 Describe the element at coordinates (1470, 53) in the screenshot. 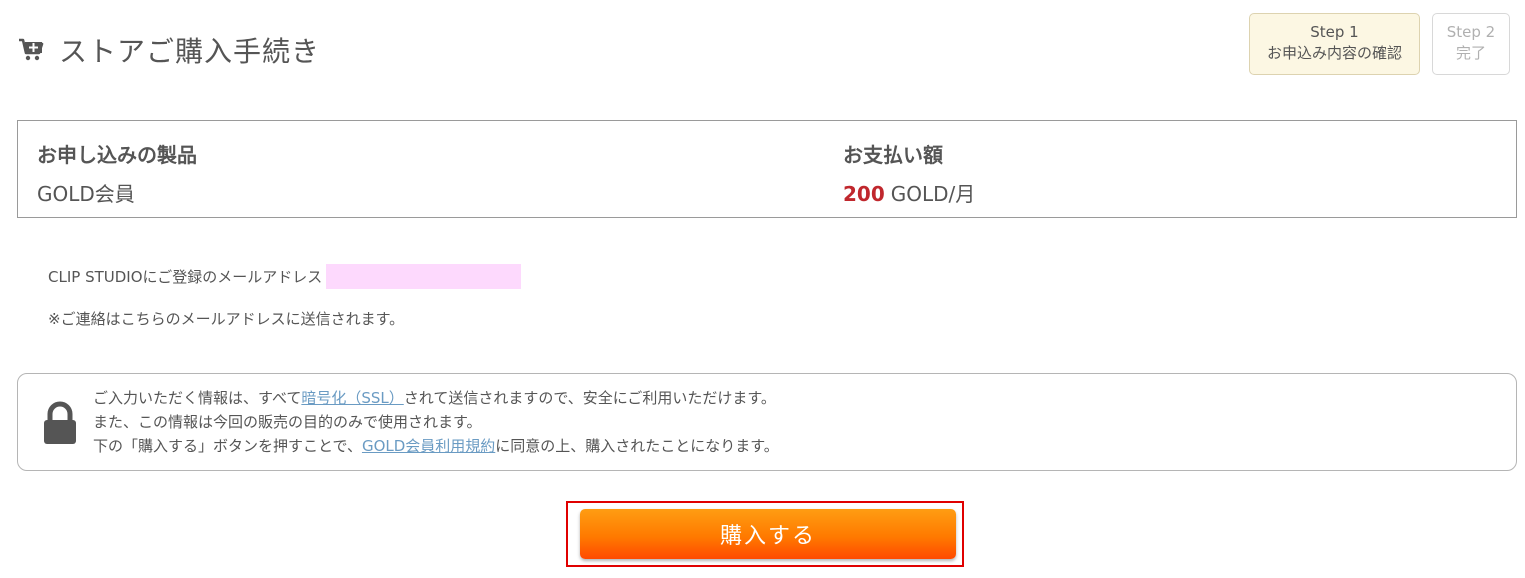

I see `step-2-label: 完了` at that location.